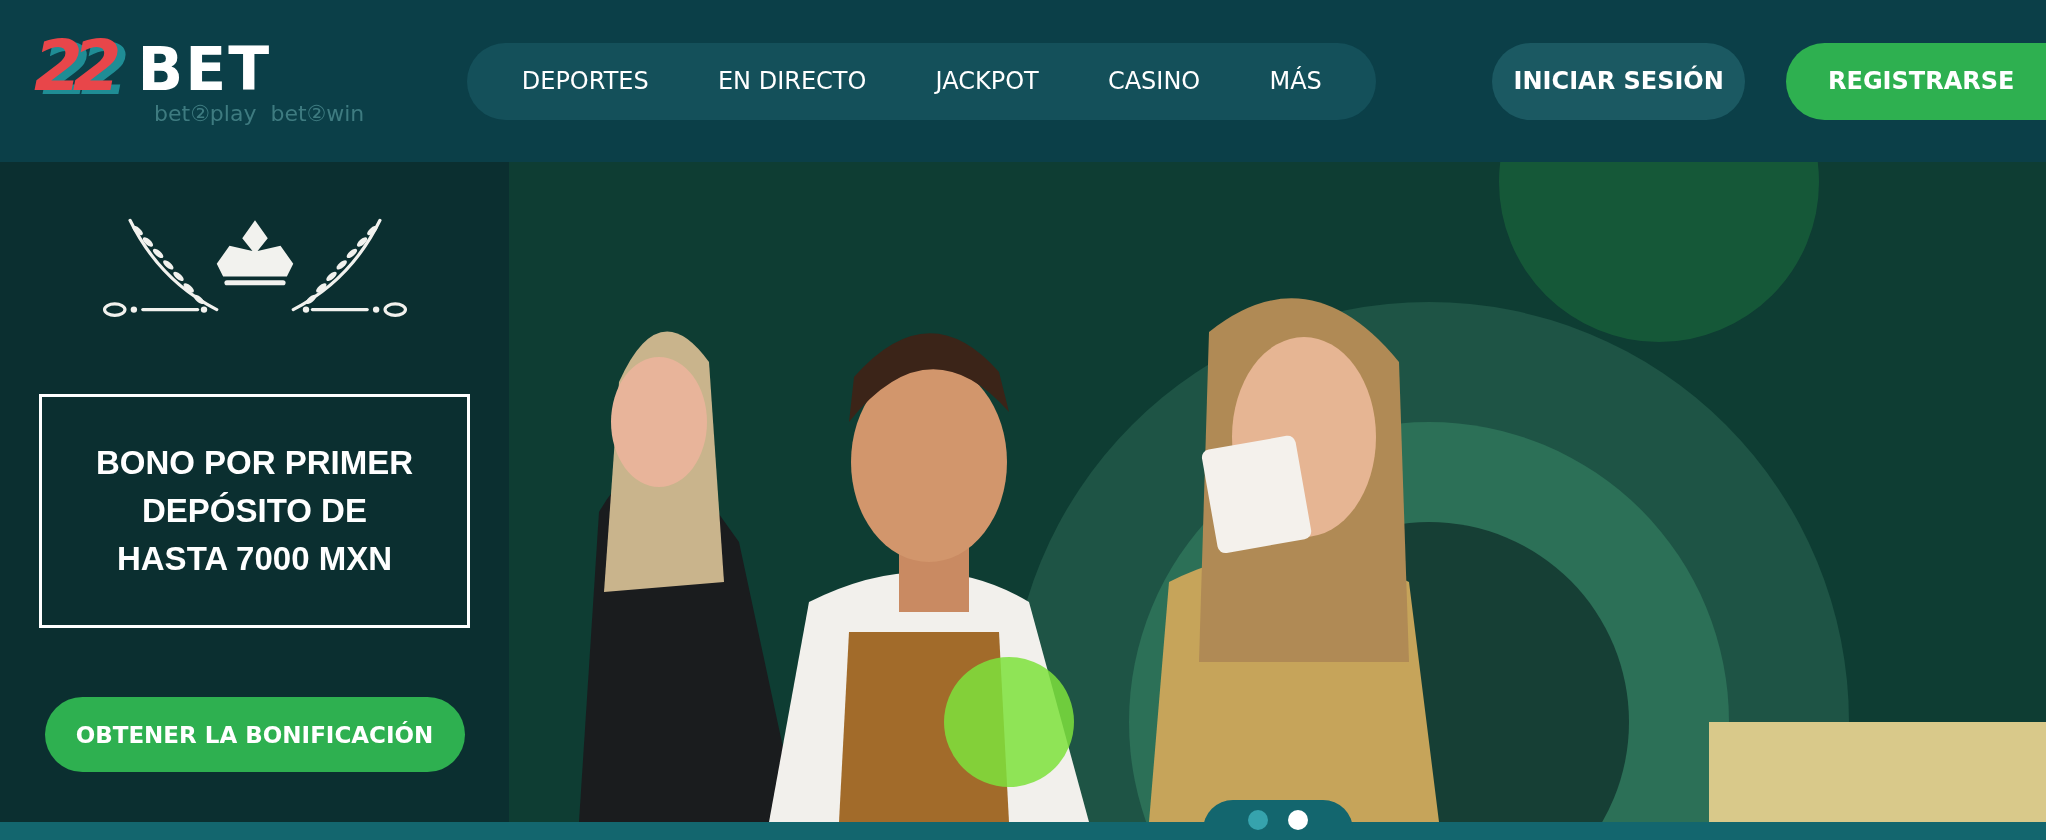  I want to click on logo-wordmark: BET, so click(204, 68).